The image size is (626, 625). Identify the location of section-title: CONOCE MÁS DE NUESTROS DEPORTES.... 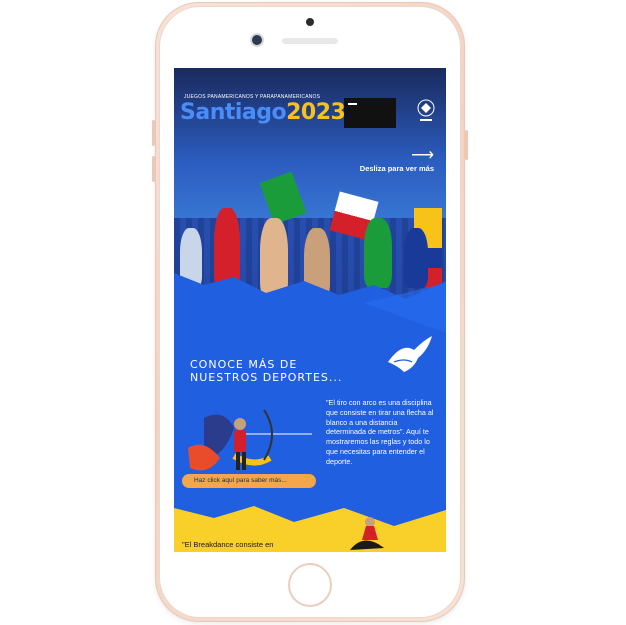
(266, 371).